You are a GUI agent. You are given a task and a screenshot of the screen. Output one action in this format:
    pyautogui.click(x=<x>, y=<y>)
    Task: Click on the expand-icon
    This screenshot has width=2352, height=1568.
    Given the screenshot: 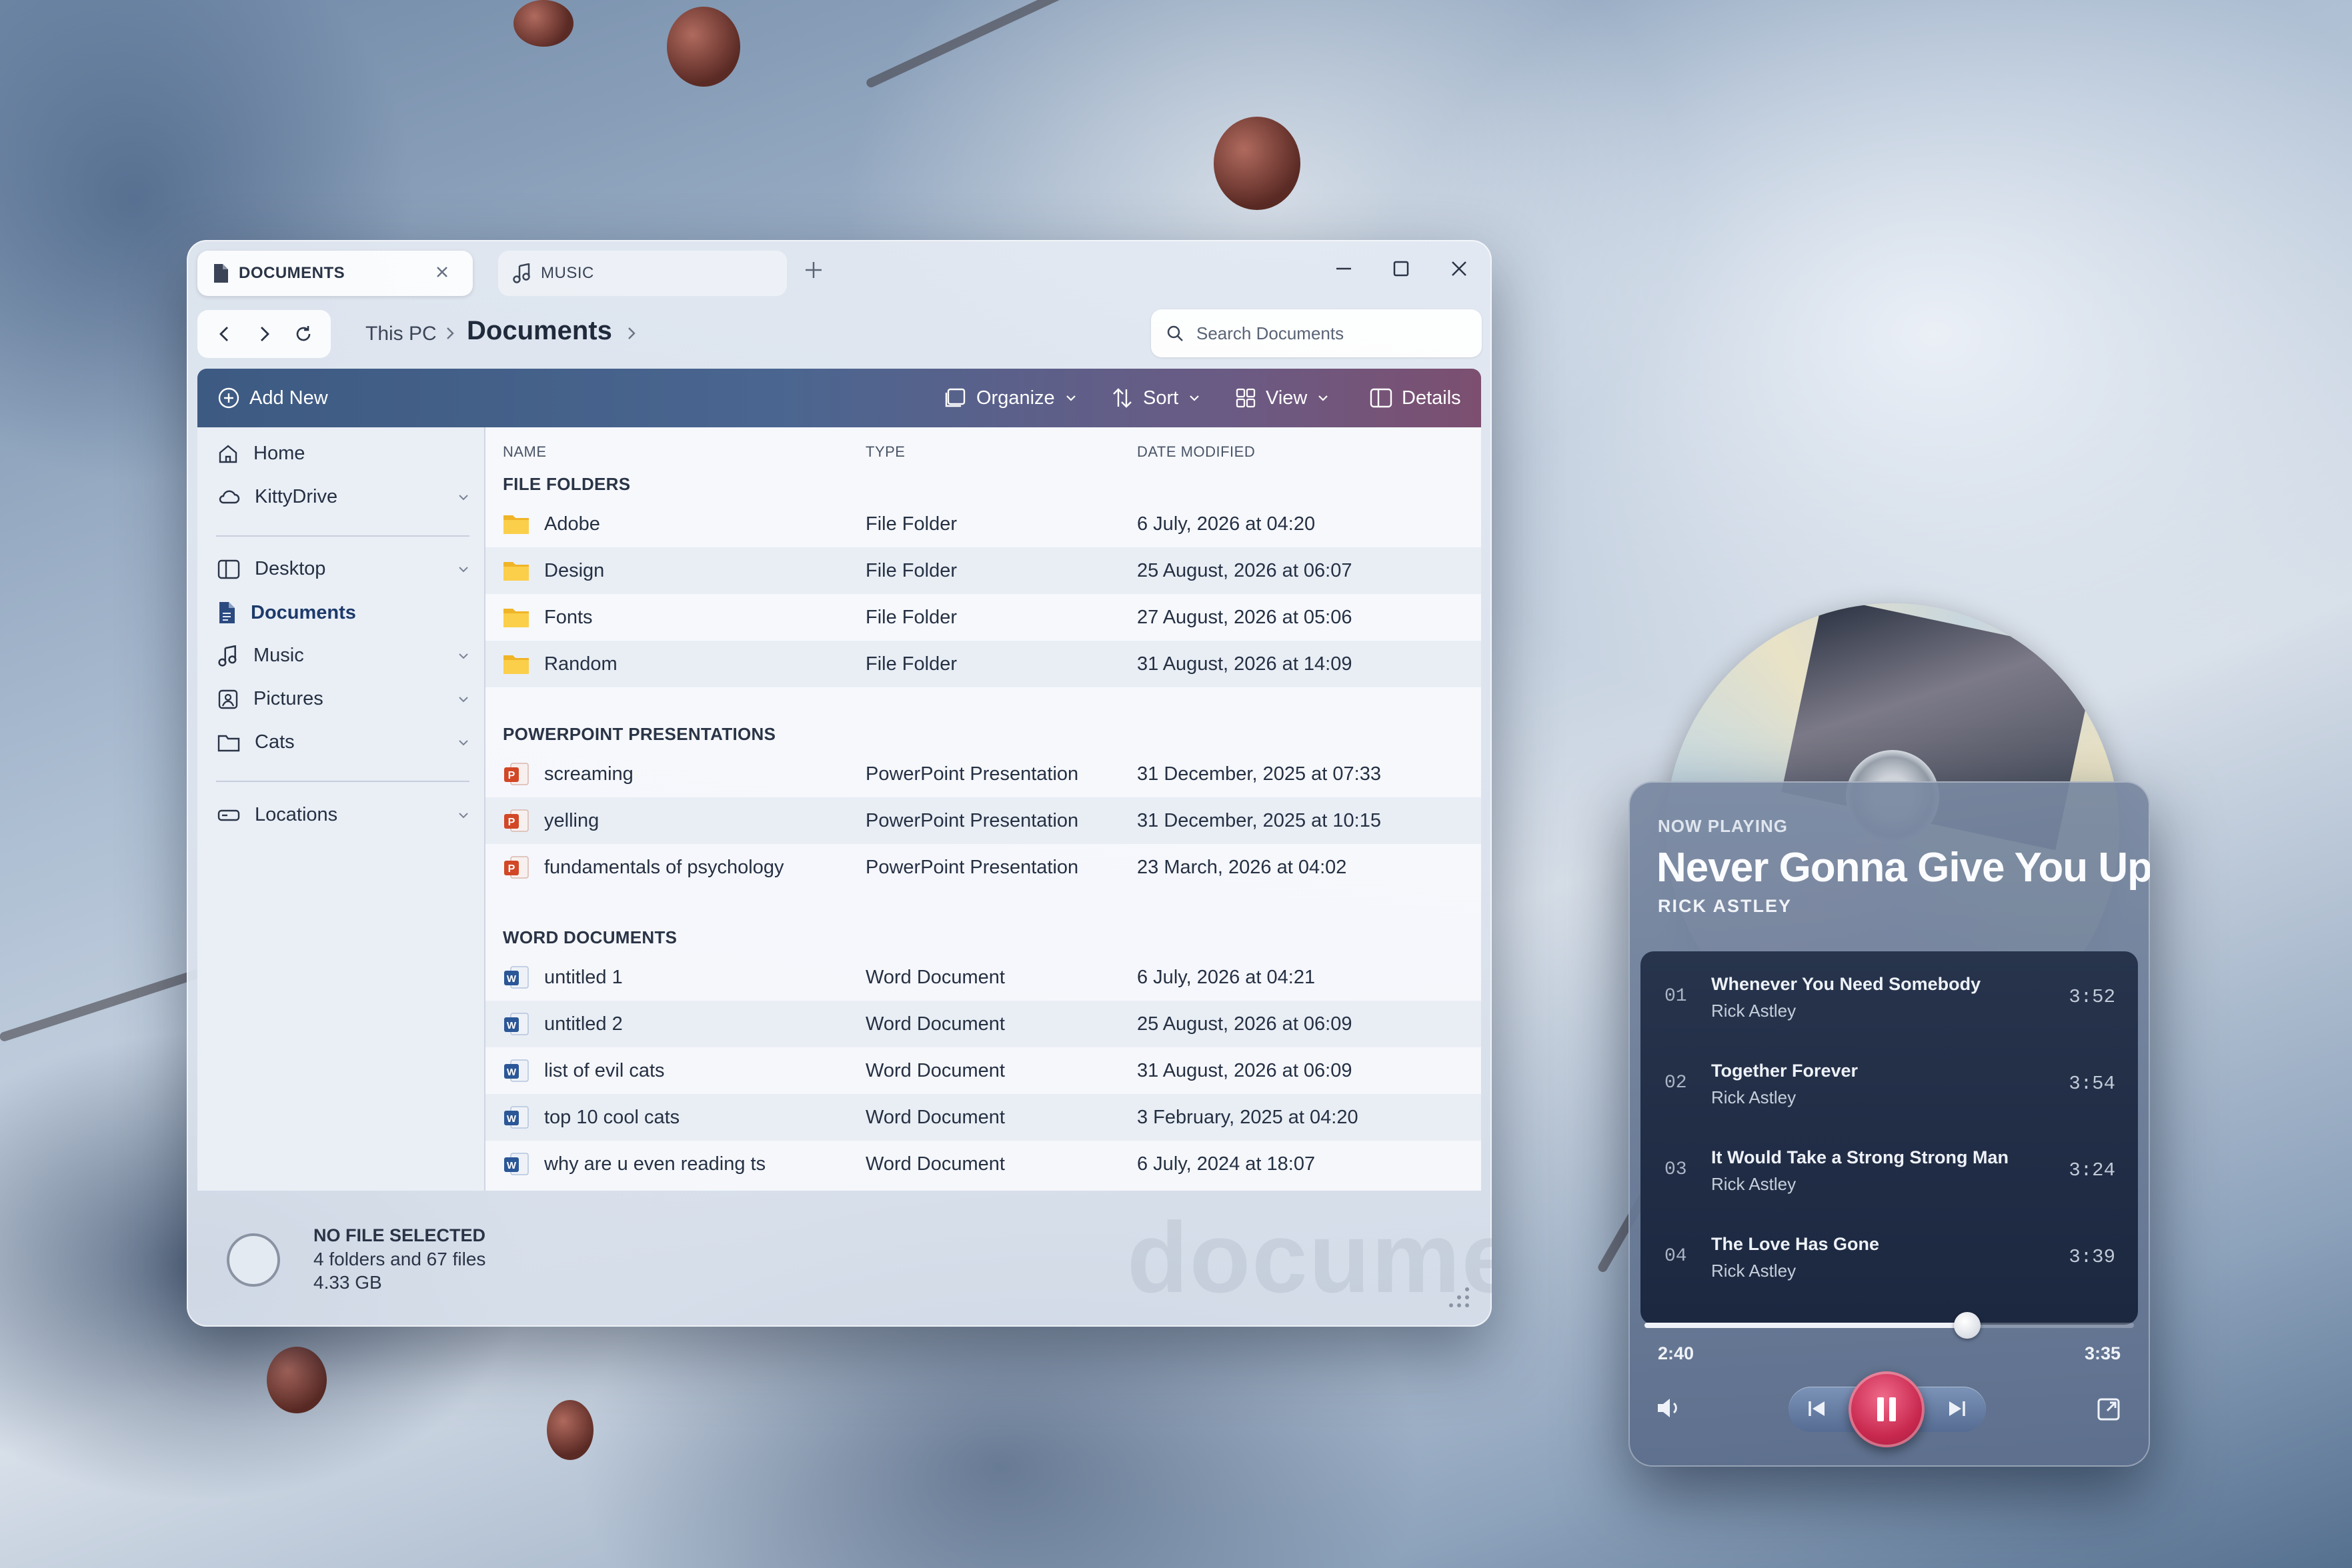 What is the action you would take?
    pyautogui.click(x=2108, y=1409)
    